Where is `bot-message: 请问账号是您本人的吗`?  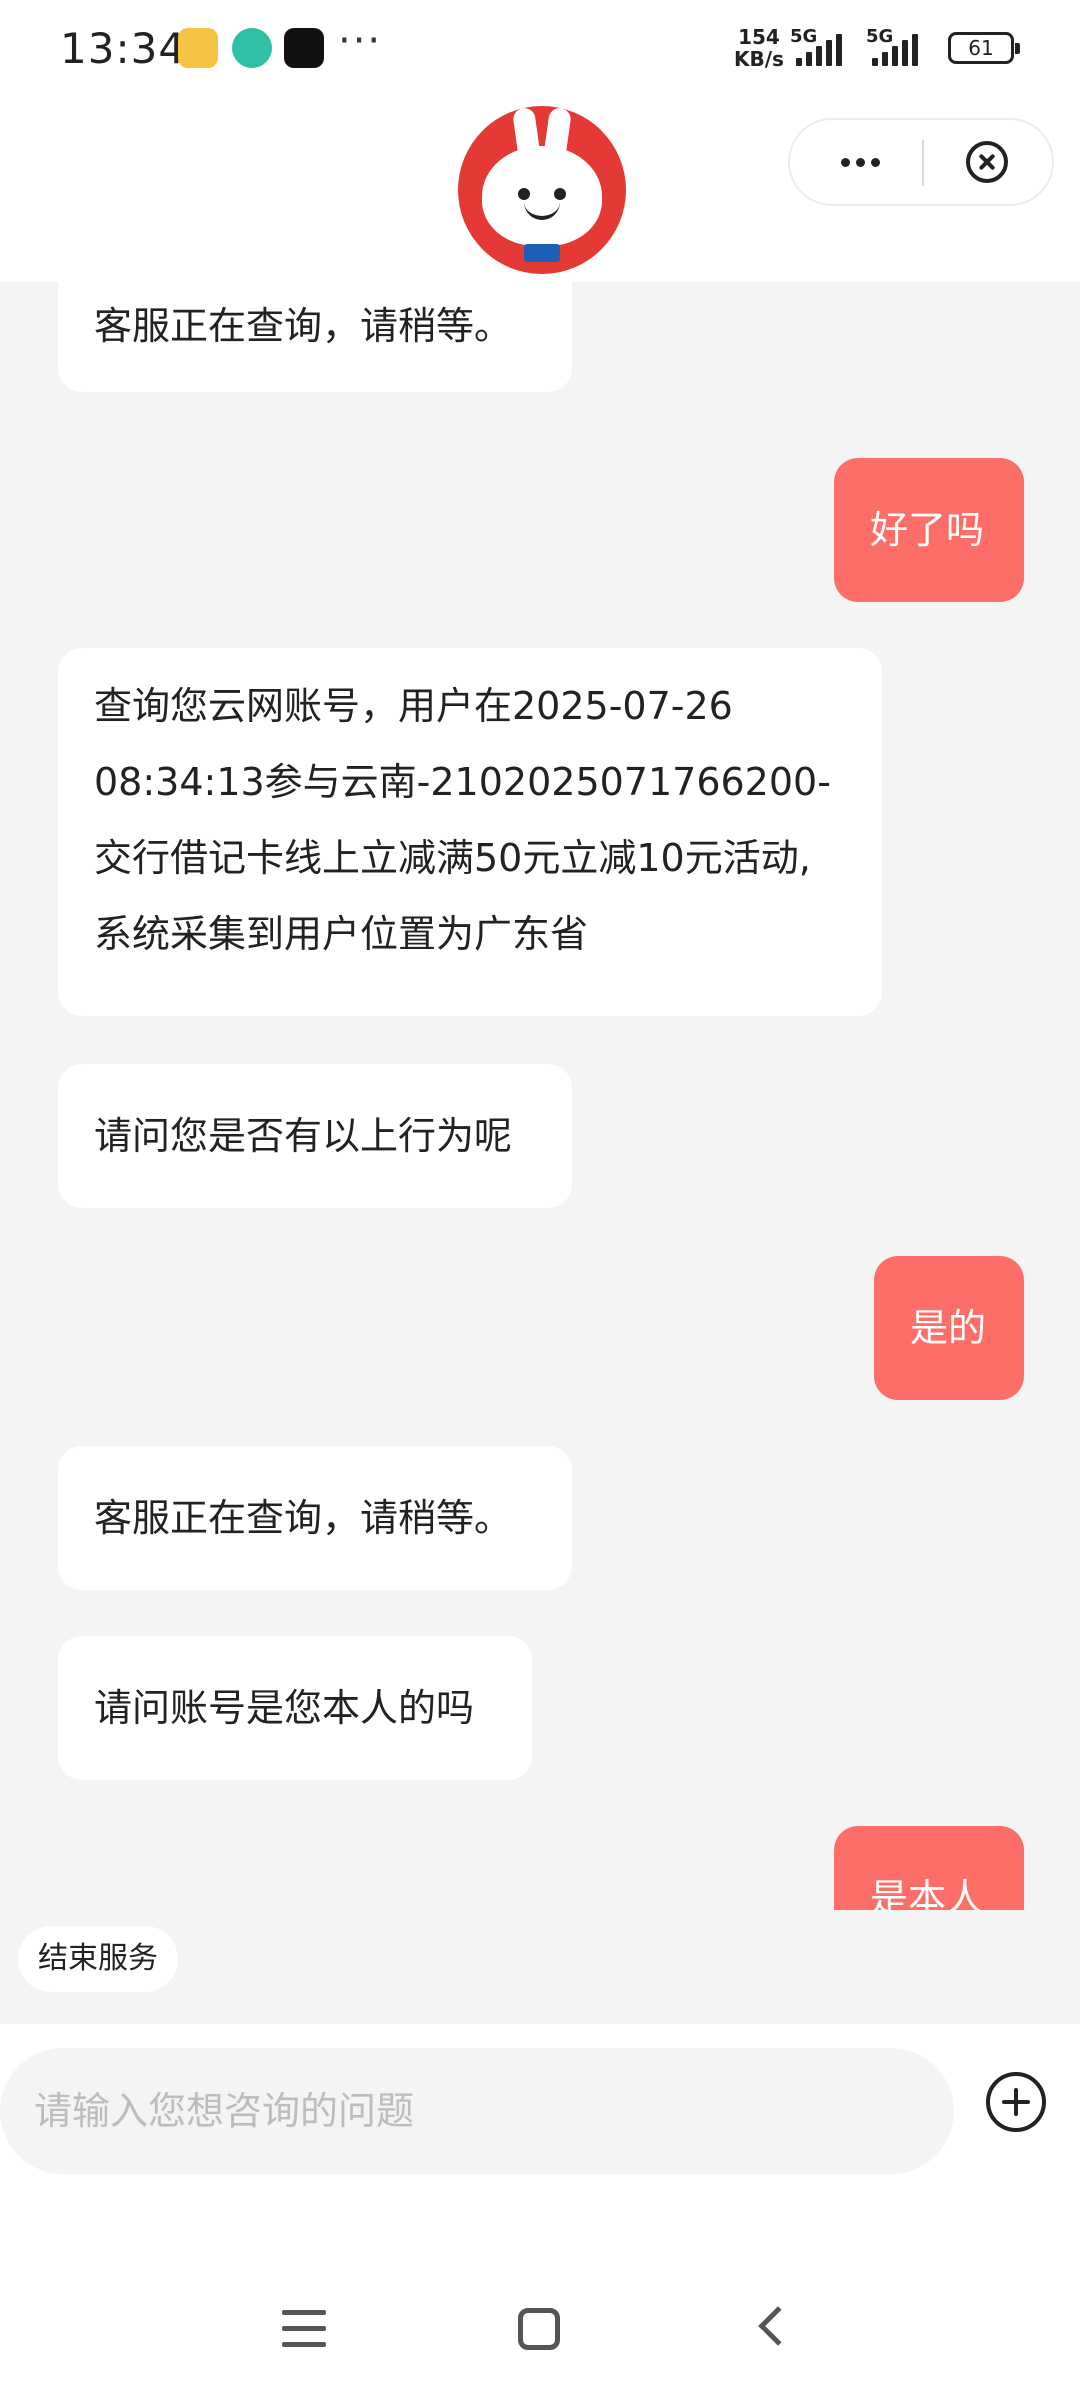
bot-message: 请问账号是您本人的吗 is located at coordinates (295, 1708).